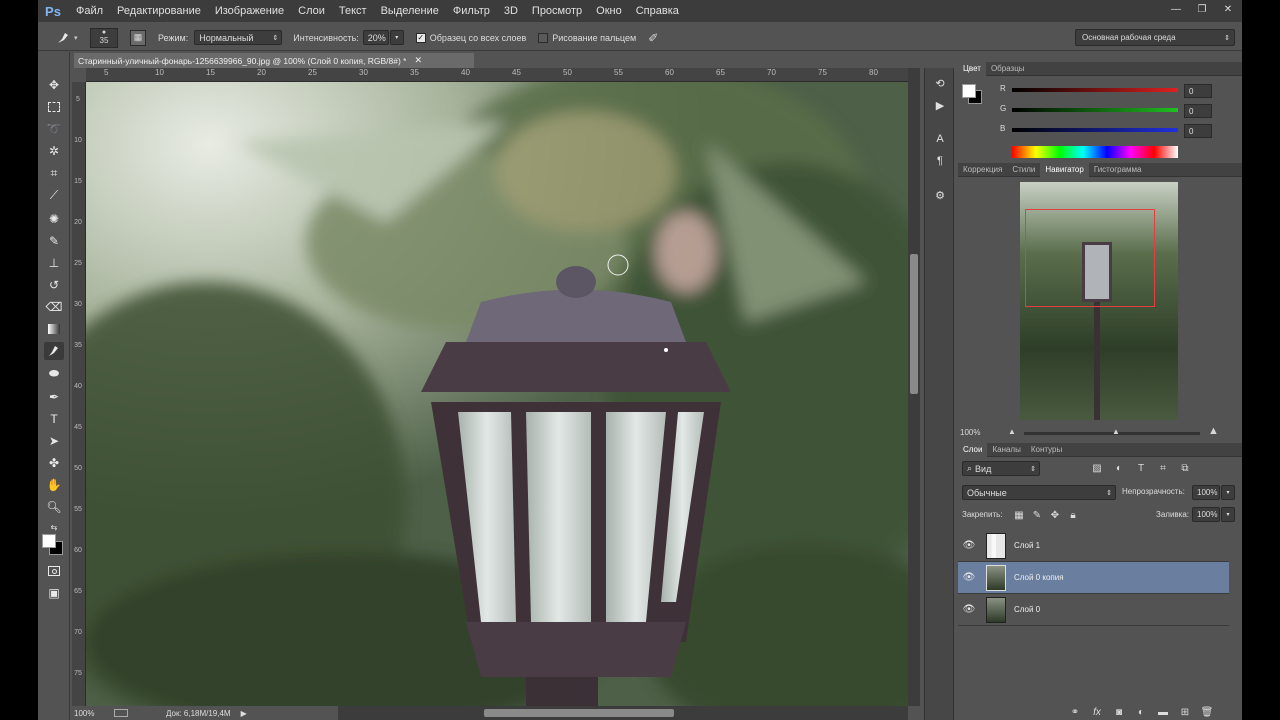 The width and height of the screenshot is (1280, 720). What do you see at coordinates (1163, 712) in the screenshot?
I see `new-group-icon: ▬` at bounding box center [1163, 712].